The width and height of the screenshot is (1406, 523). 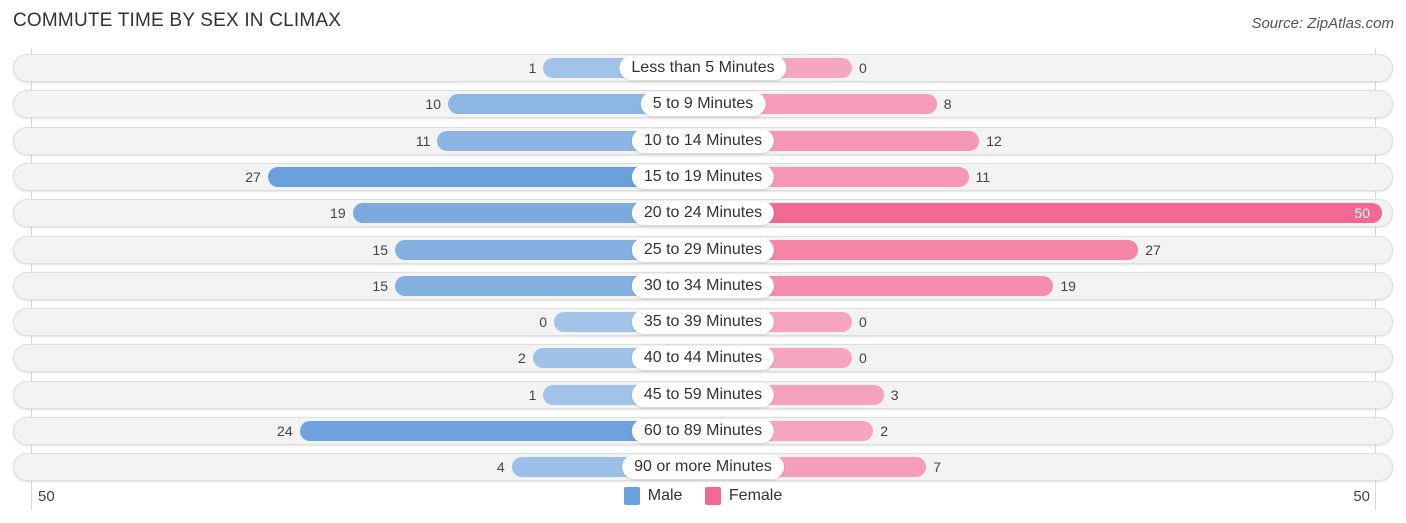 What do you see at coordinates (253, 177) in the screenshot?
I see `male-value-label: 27` at bounding box center [253, 177].